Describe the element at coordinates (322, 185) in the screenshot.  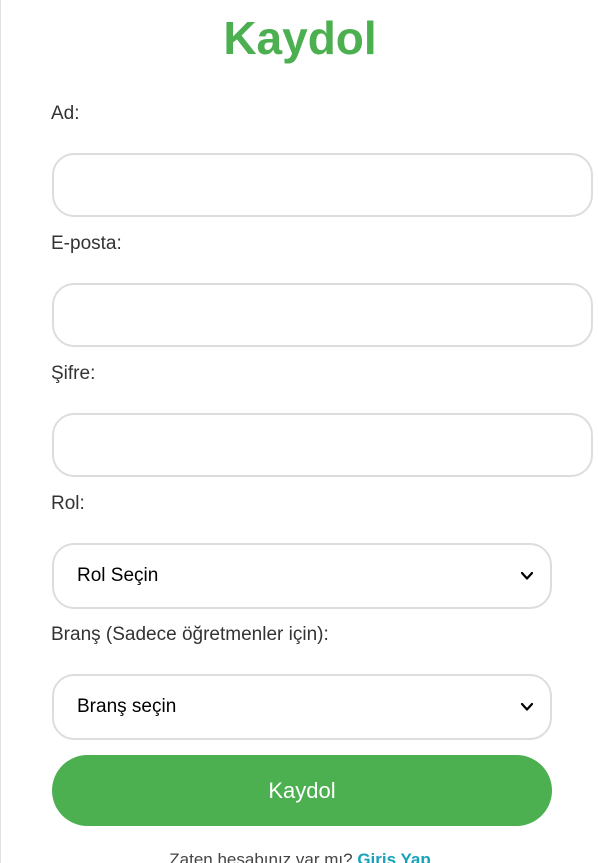
I see `name-input` at that location.